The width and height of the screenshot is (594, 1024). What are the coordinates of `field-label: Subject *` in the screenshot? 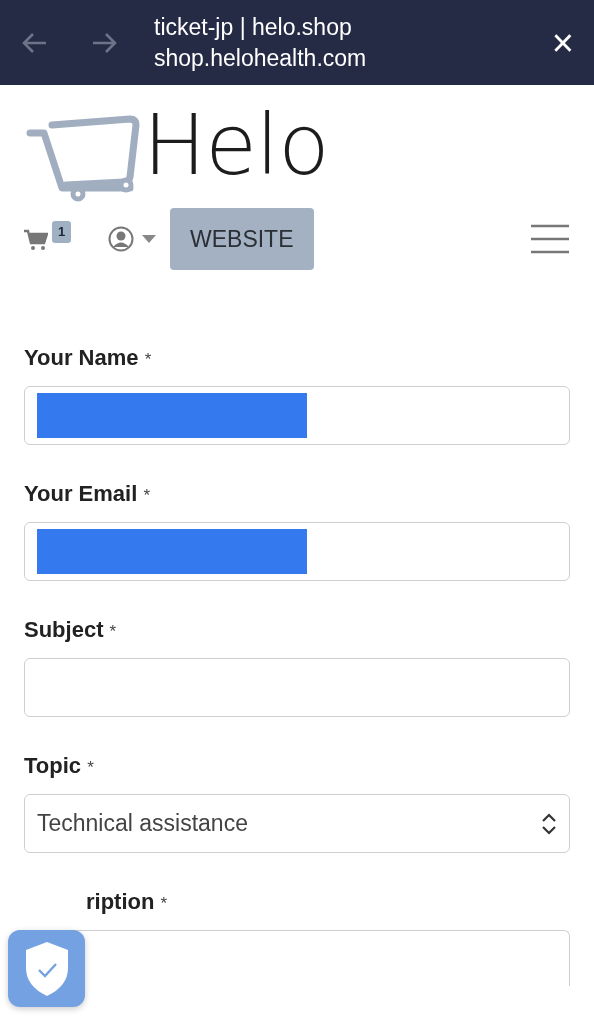 It's located at (71, 630).